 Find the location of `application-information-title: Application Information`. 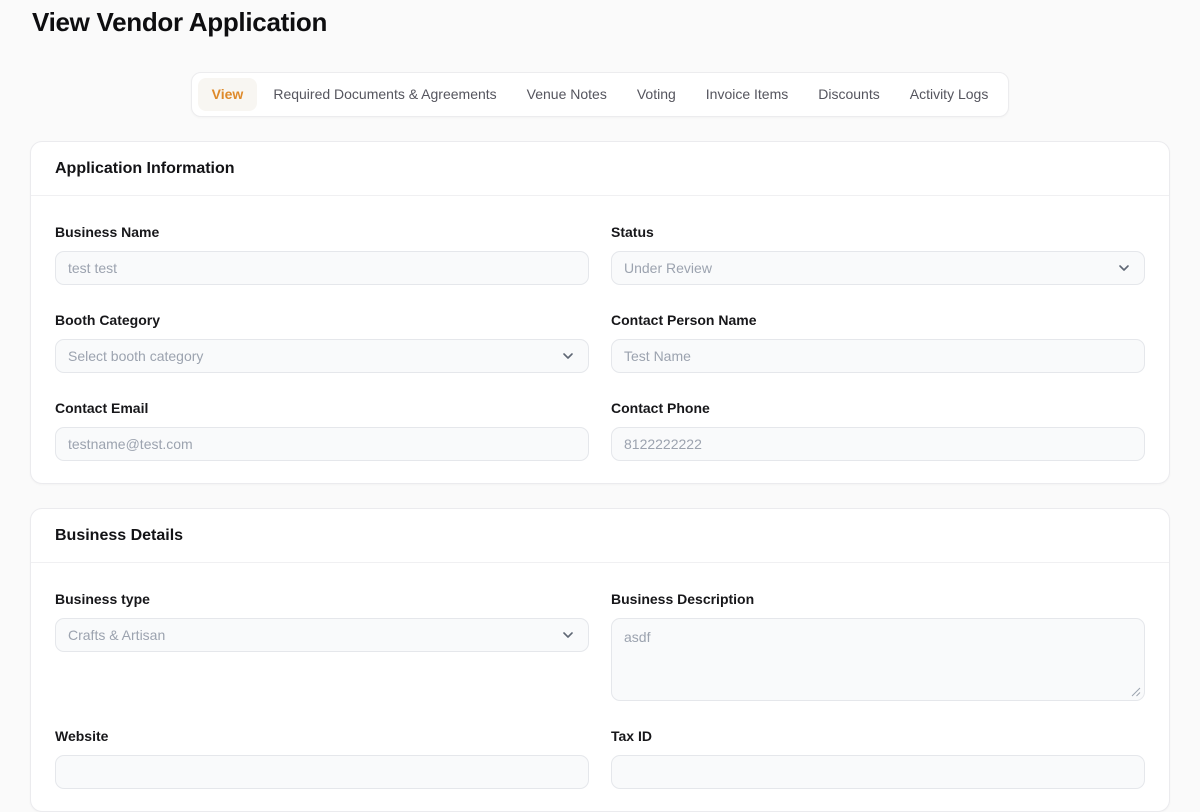

application-information-title: Application Information is located at coordinates (145, 168).